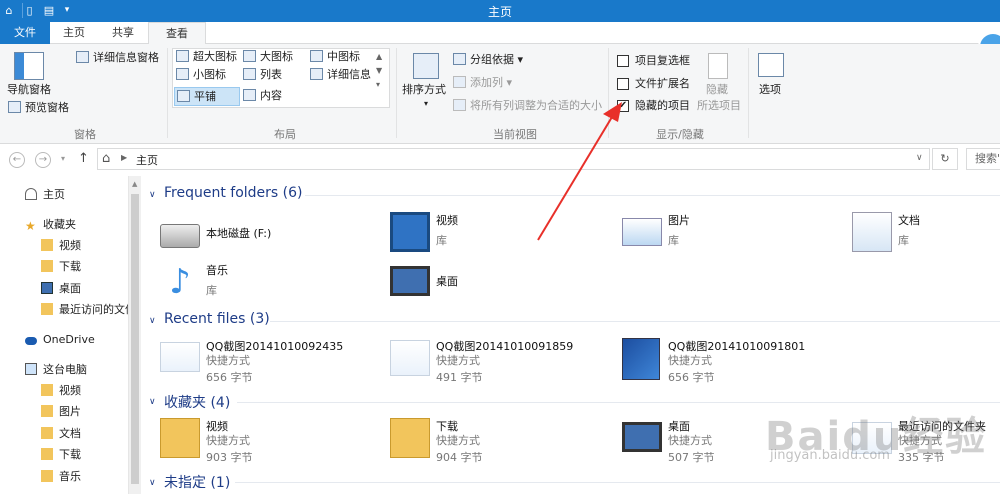 The height and width of the screenshot is (494, 1000). I want to click on nav-item-pc-videos: 视频, so click(61, 391).